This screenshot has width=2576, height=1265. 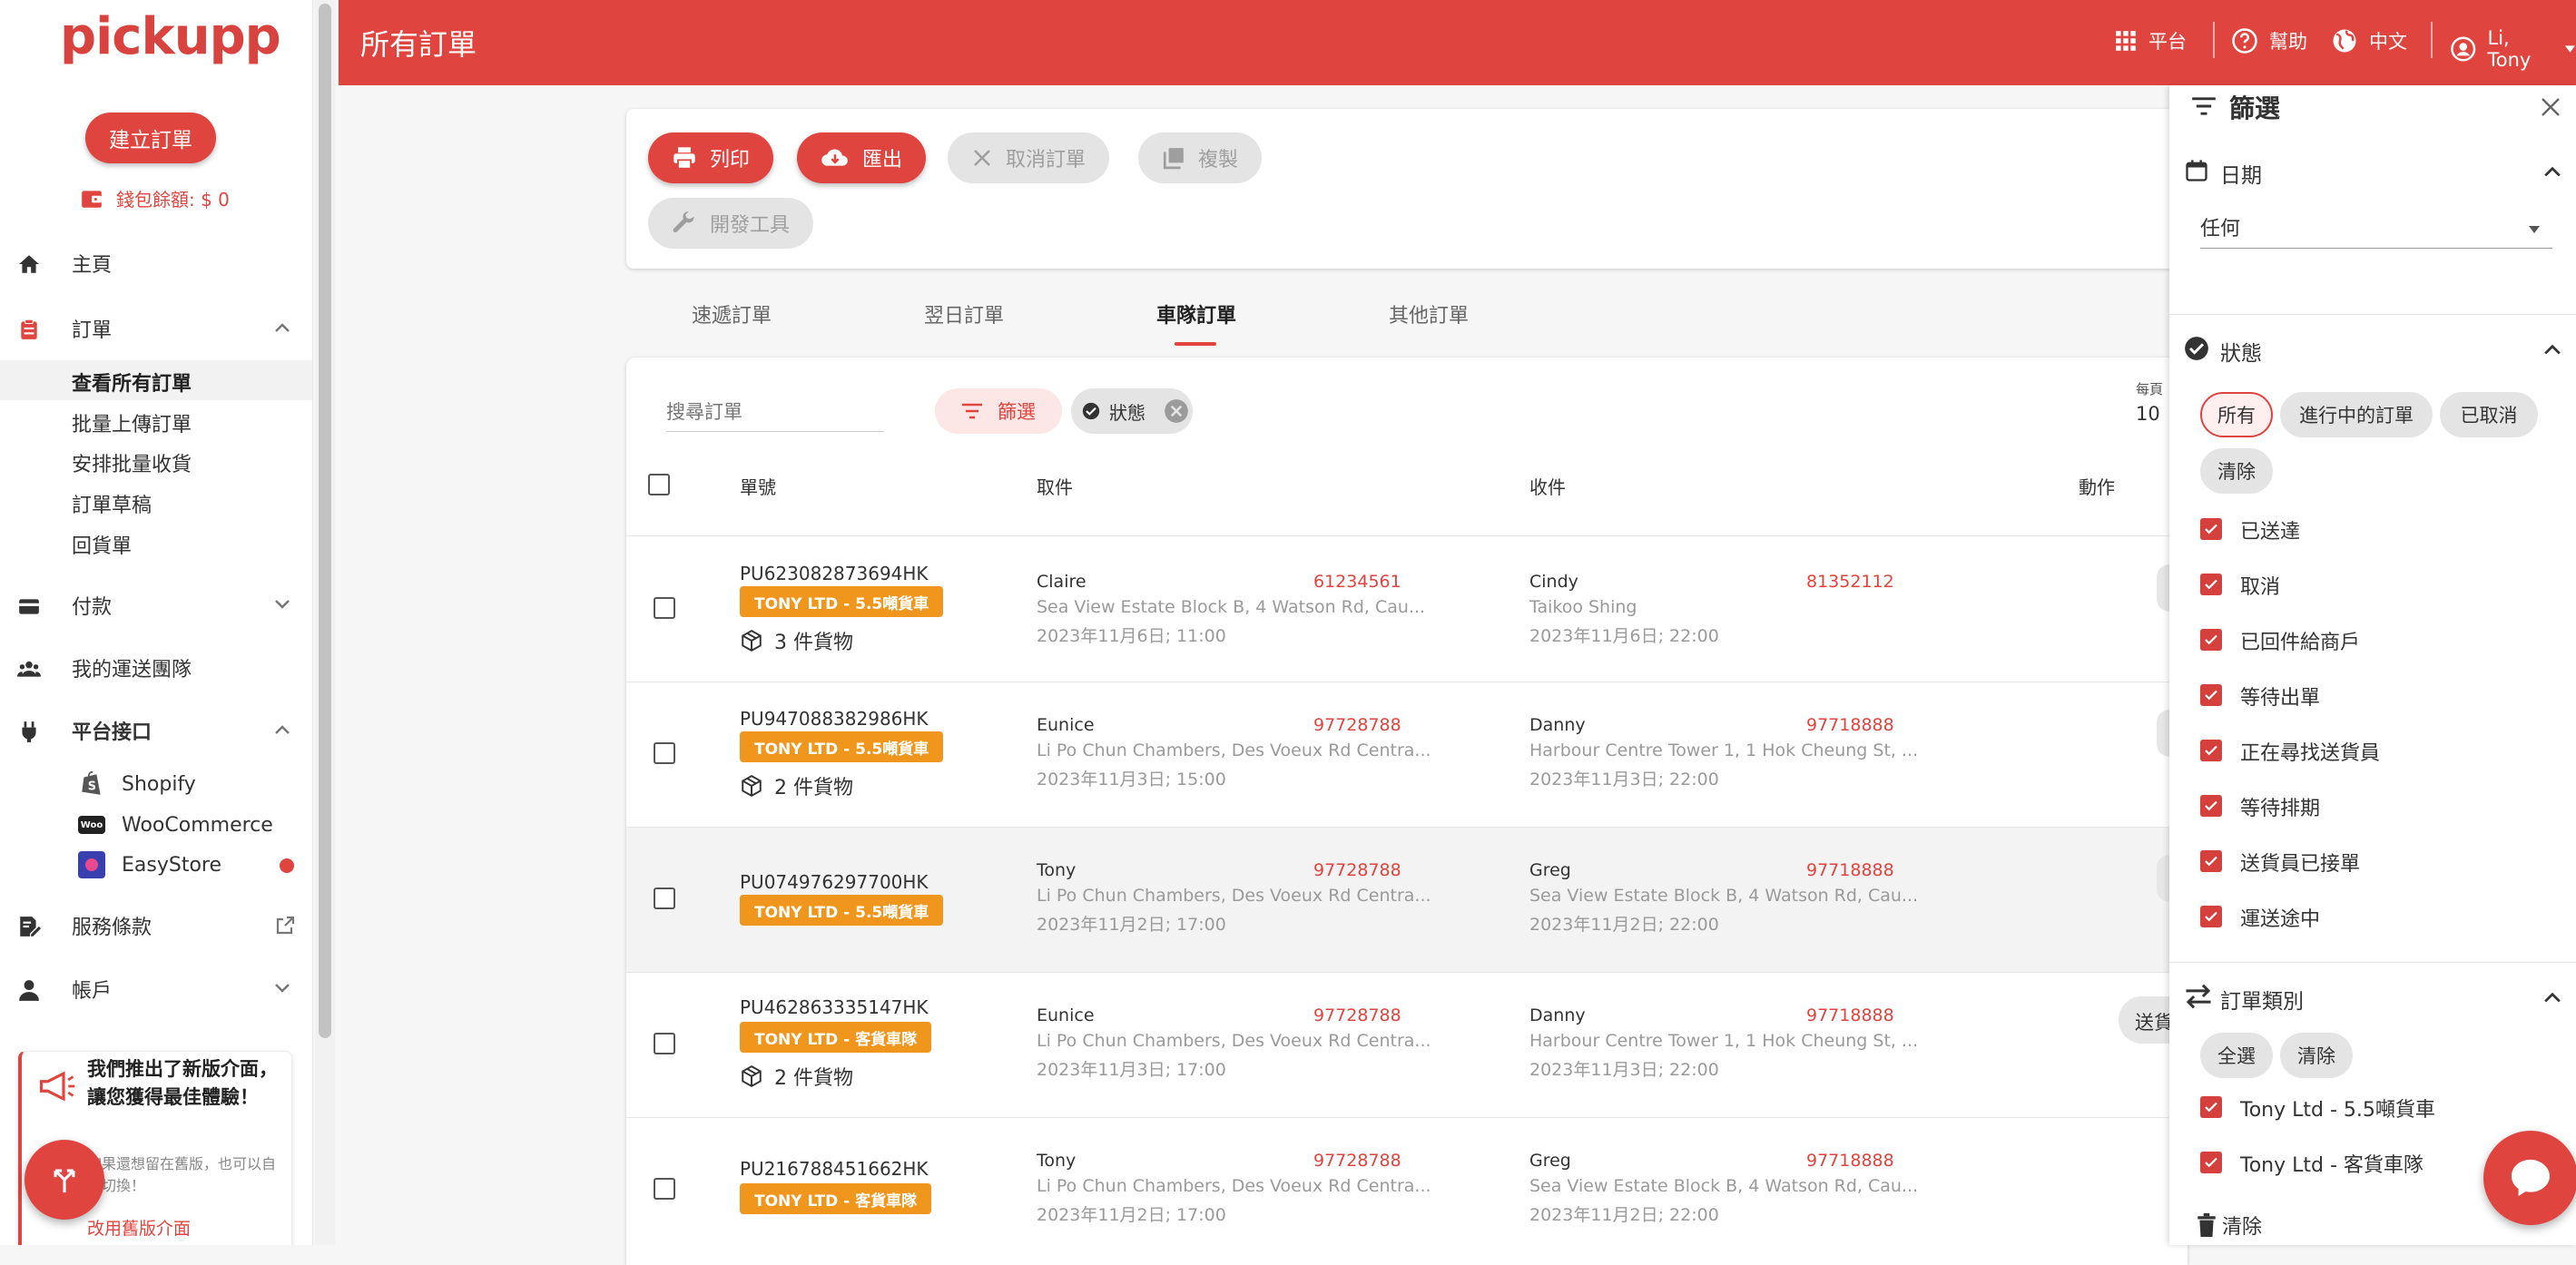 I want to click on sidebar-item-home: 主頁, so click(x=156, y=263).